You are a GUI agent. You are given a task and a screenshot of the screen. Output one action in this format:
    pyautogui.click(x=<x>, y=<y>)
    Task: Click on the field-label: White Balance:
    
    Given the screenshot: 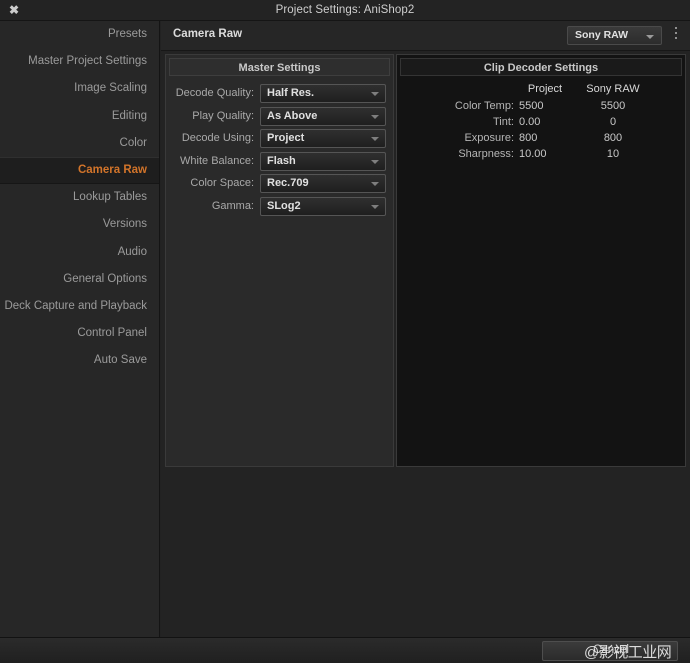 What is the action you would take?
    pyautogui.click(x=217, y=160)
    